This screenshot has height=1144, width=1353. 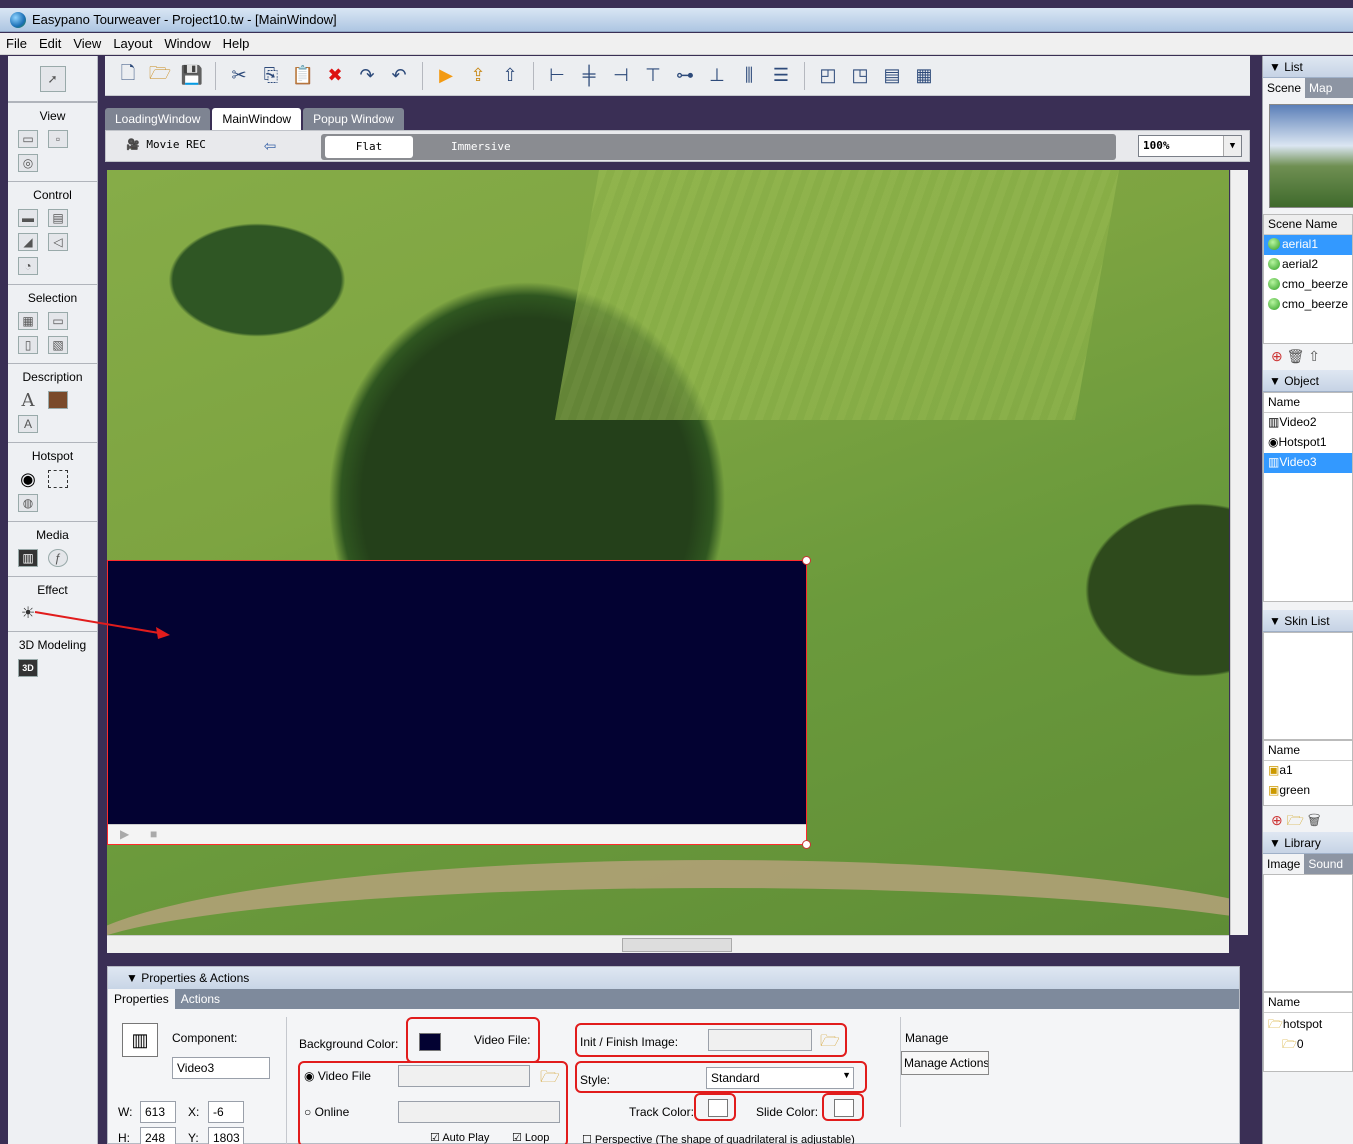 What do you see at coordinates (367, 76) in the screenshot?
I see `redo-icon: ↷` at bounding box center [367, 76].